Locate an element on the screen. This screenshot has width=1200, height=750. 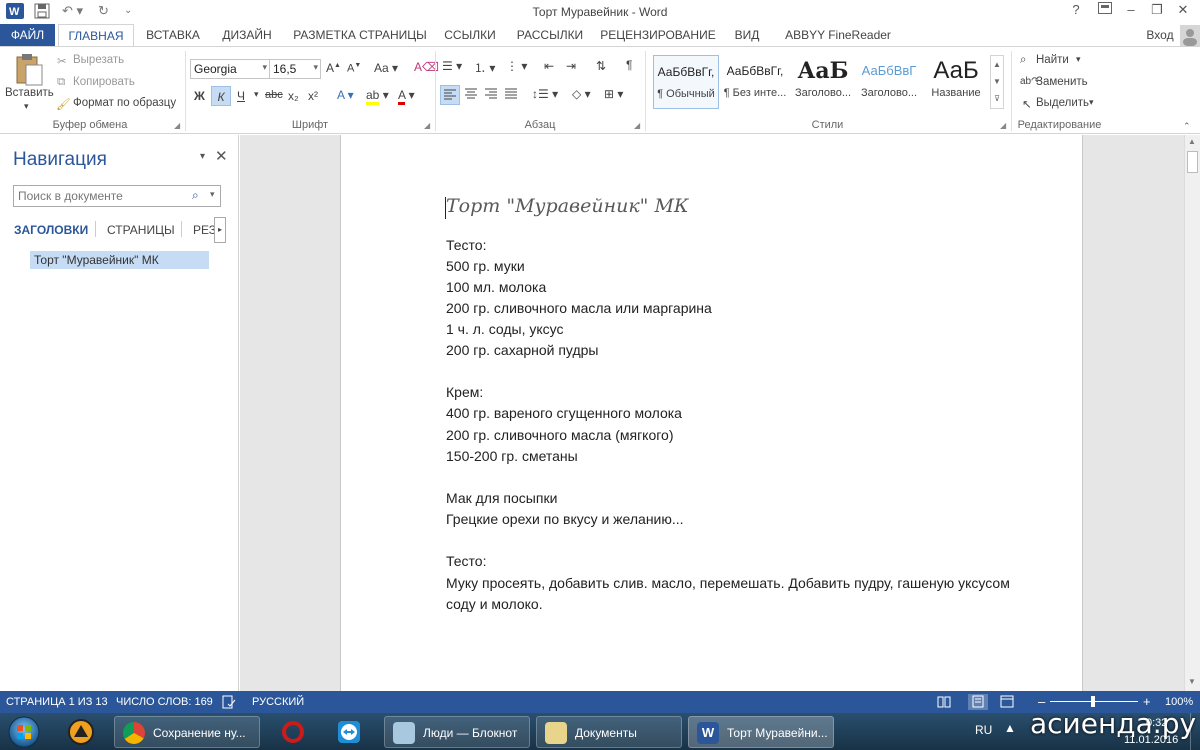
scroll-thumb is located at coordinates (1192, 162).